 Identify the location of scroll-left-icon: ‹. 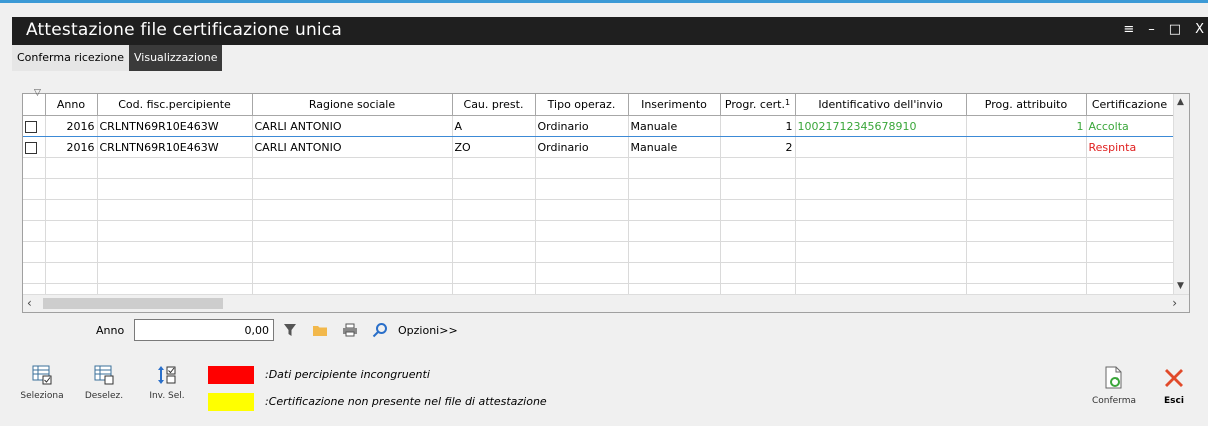
(29, 303).